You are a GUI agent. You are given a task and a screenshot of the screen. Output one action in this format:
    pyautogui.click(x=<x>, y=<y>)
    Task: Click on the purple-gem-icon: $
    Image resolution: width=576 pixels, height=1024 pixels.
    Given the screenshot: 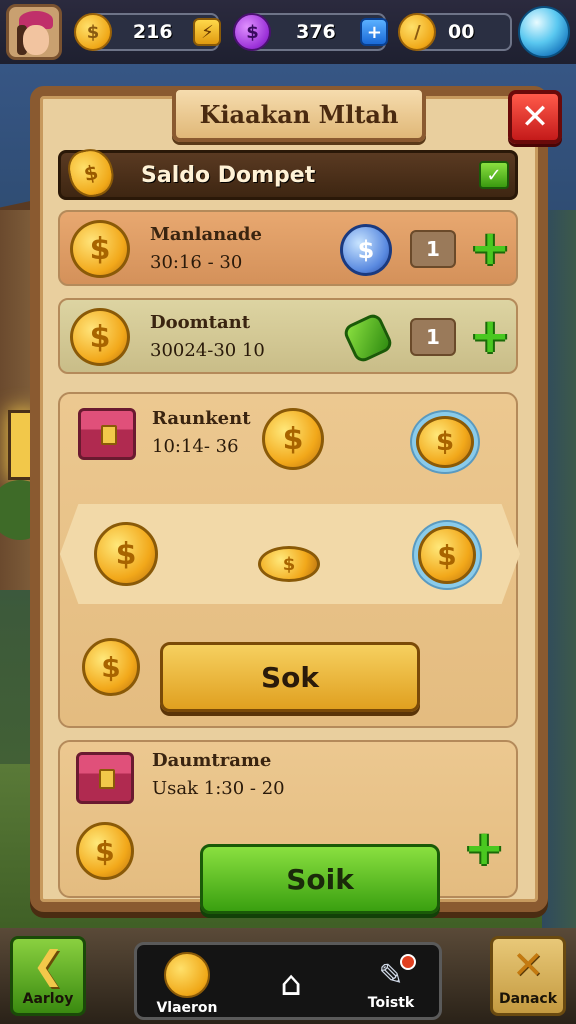 What is the action you would take?
    pyautogui.click(x=252, y=32)
    